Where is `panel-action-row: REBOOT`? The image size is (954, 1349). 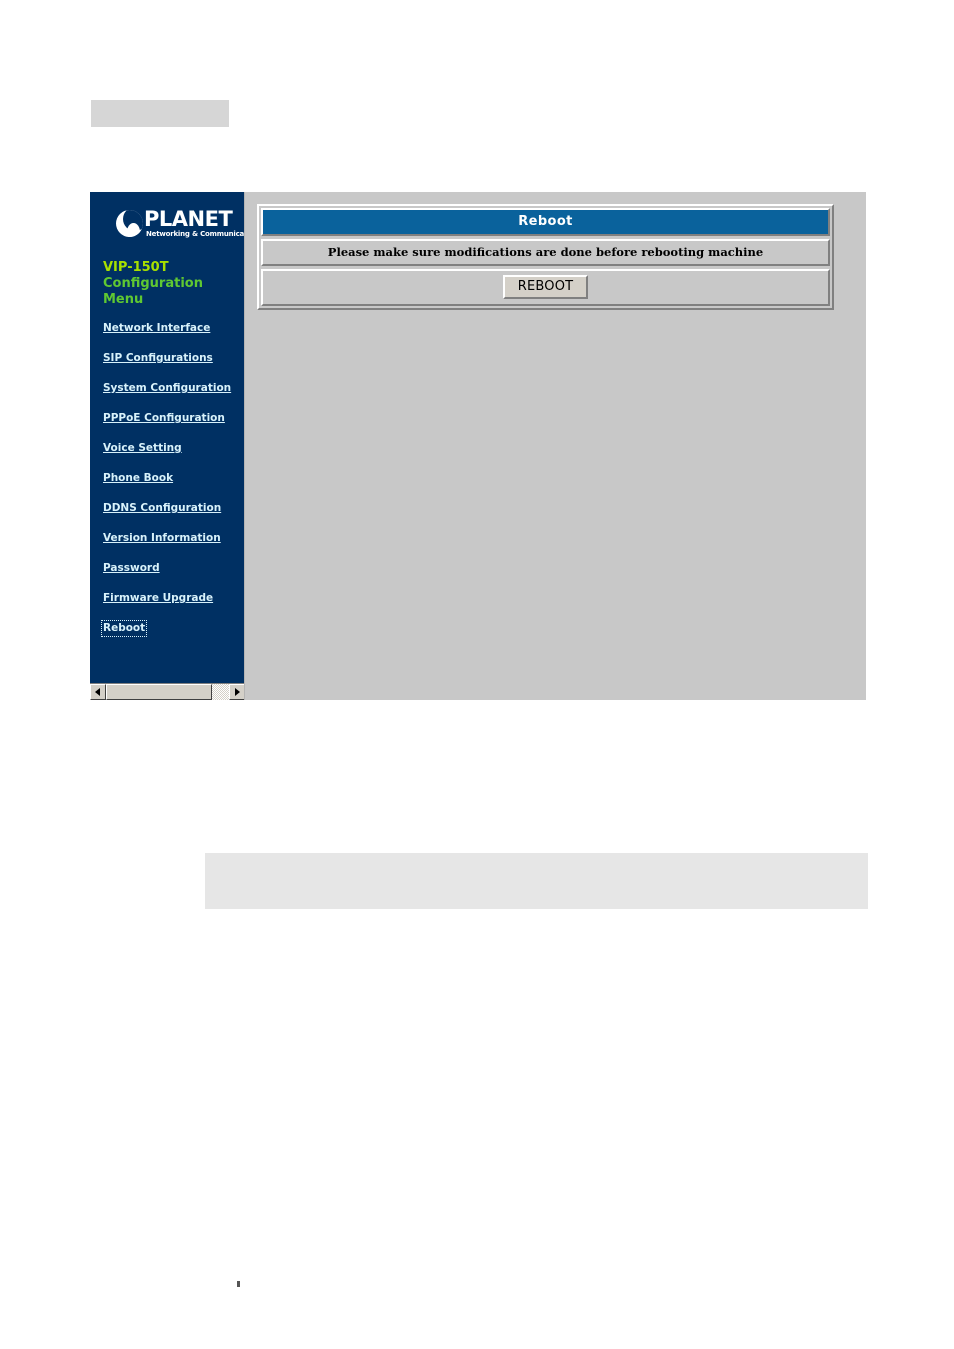
panel-action-row: REBOOT is located at coordinates (545, 287).